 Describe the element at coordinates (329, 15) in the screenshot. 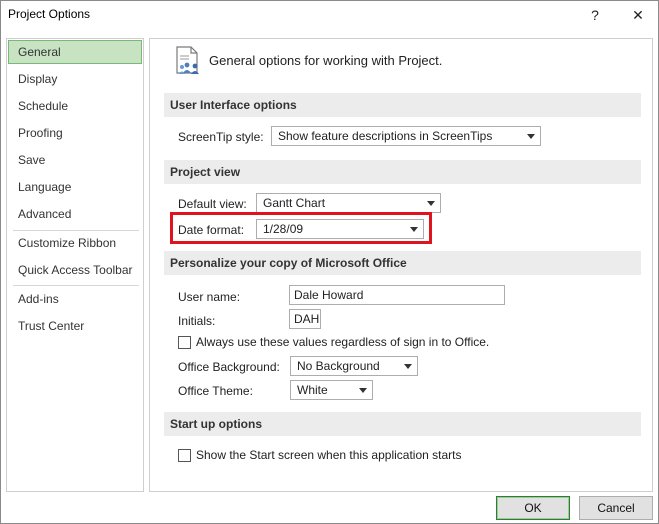

I see `title-bar: Project Options ? ✕` at that location.